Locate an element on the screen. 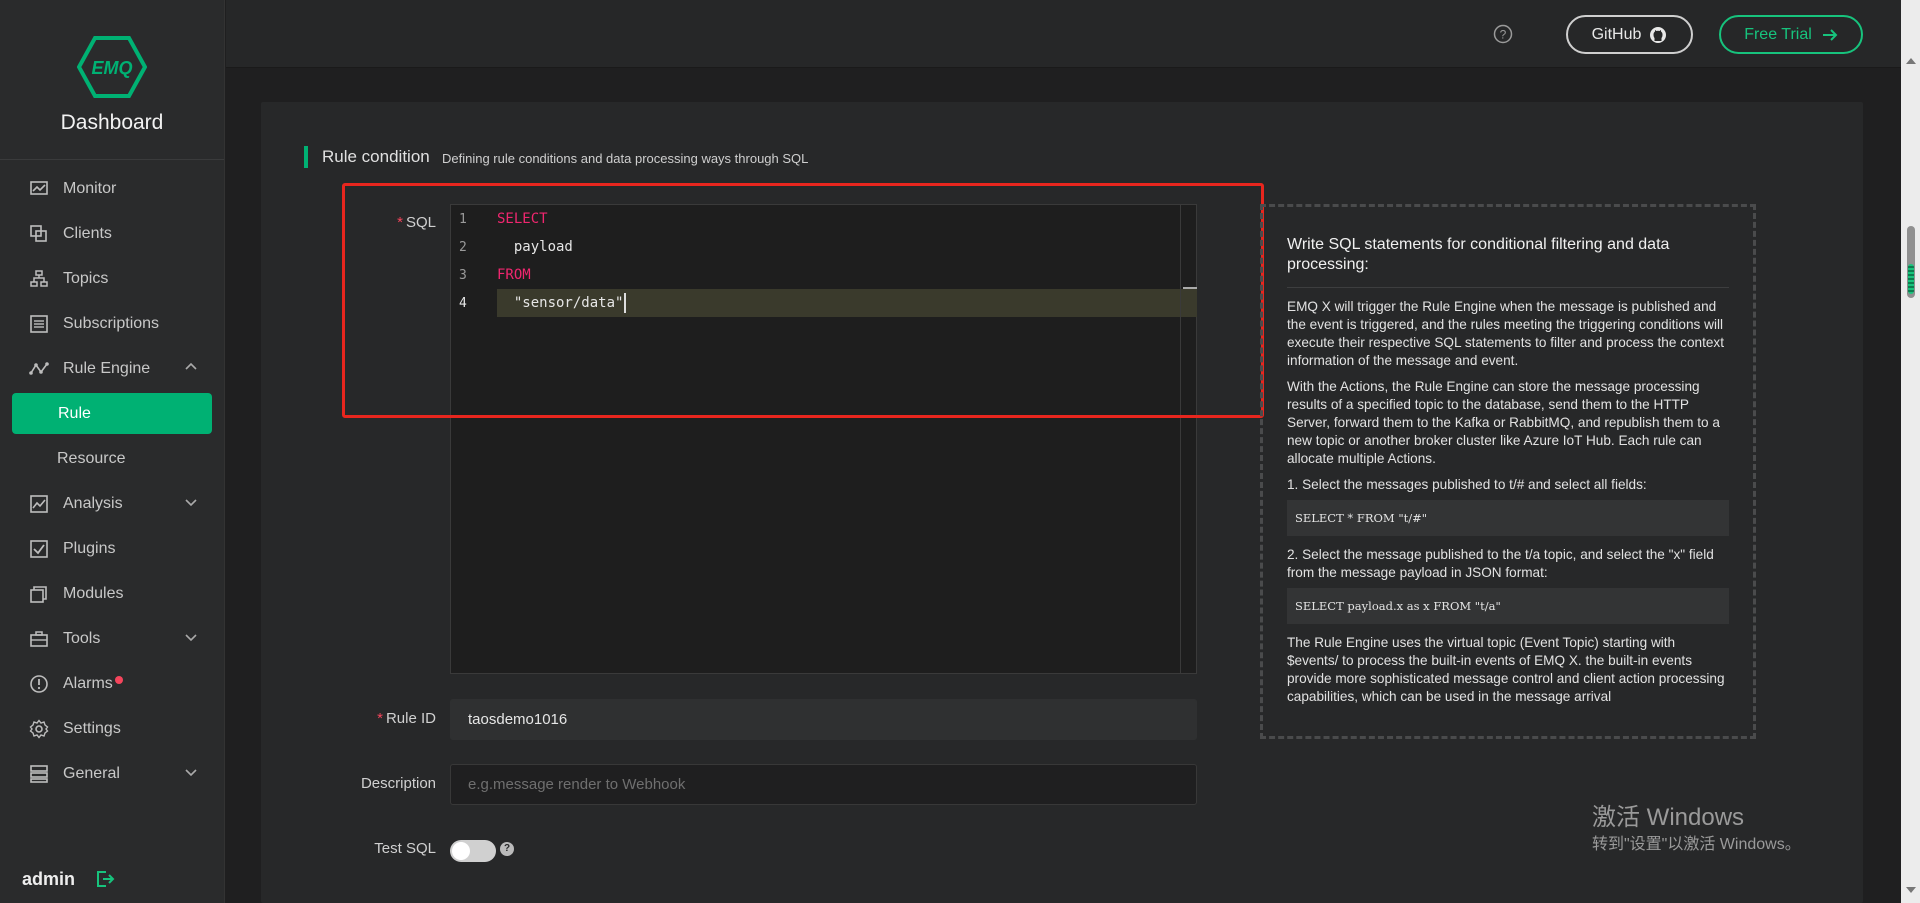 The image size is (1920, 903). sidebar-item-analysis: Analysis is located at coordinates (112, 503).